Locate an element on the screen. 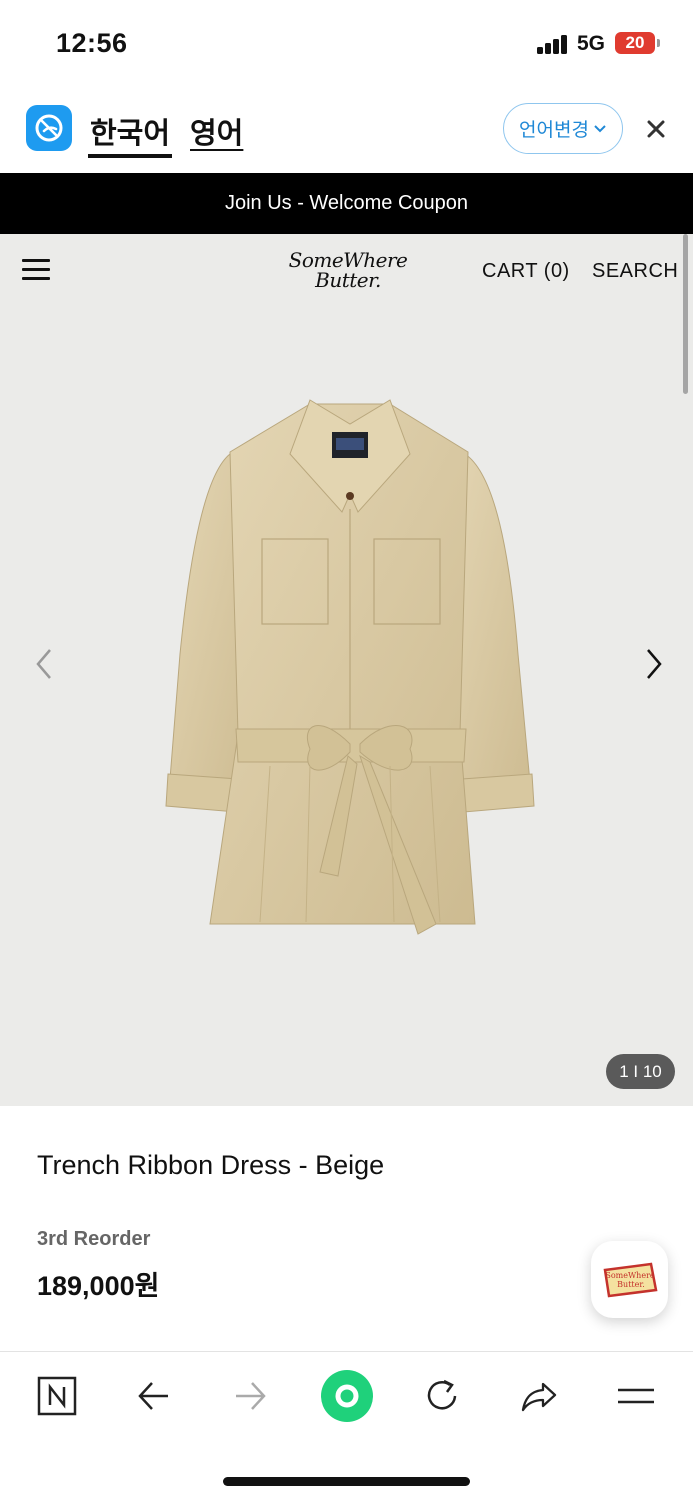 The height and width of the screenshot is (1500, 693). back-icon is located at coordinates (154, 1396).